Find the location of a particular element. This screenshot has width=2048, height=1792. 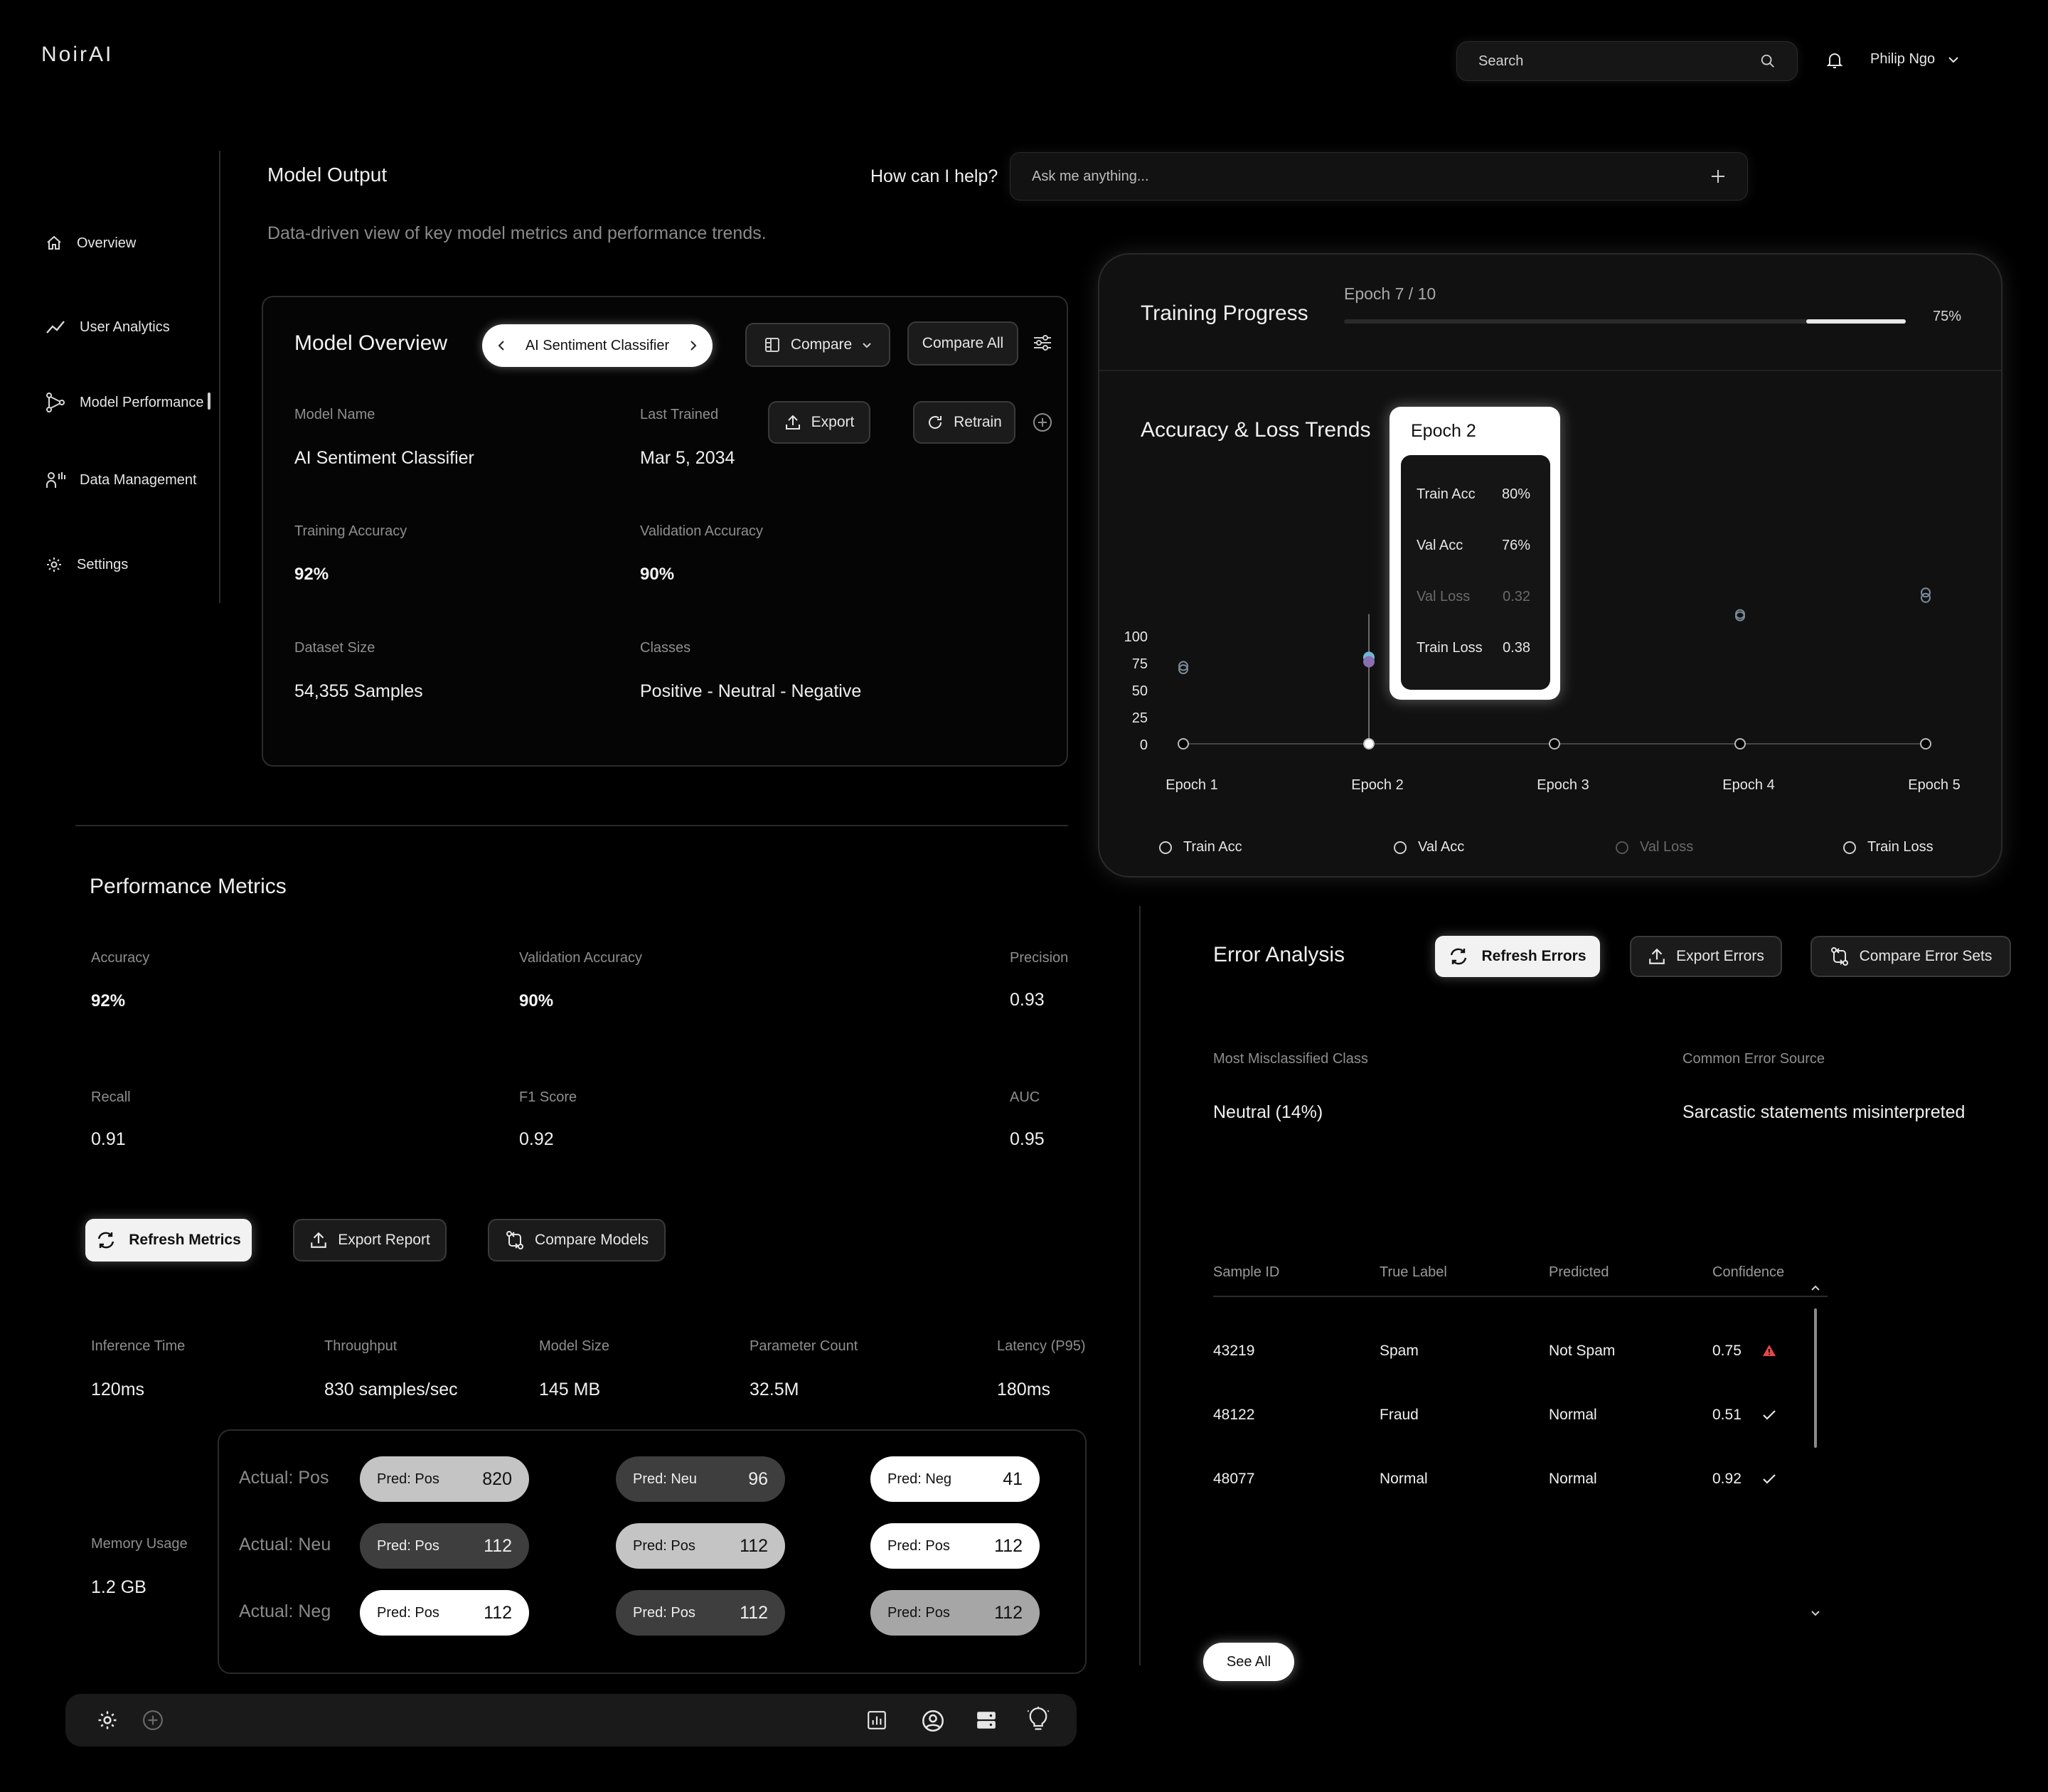

data-point-val-acc is located at coordinates (1369, 662).